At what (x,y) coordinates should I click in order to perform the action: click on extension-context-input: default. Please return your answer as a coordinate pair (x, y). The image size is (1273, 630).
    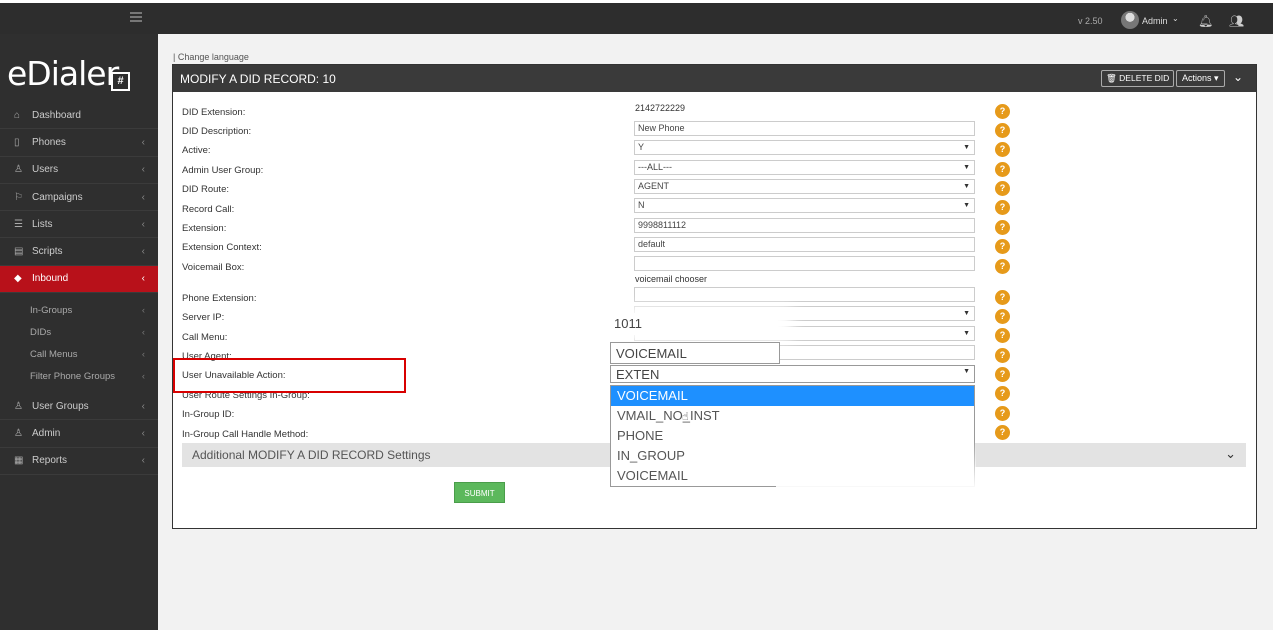
    Looking at the image, I should click on (804, 244).